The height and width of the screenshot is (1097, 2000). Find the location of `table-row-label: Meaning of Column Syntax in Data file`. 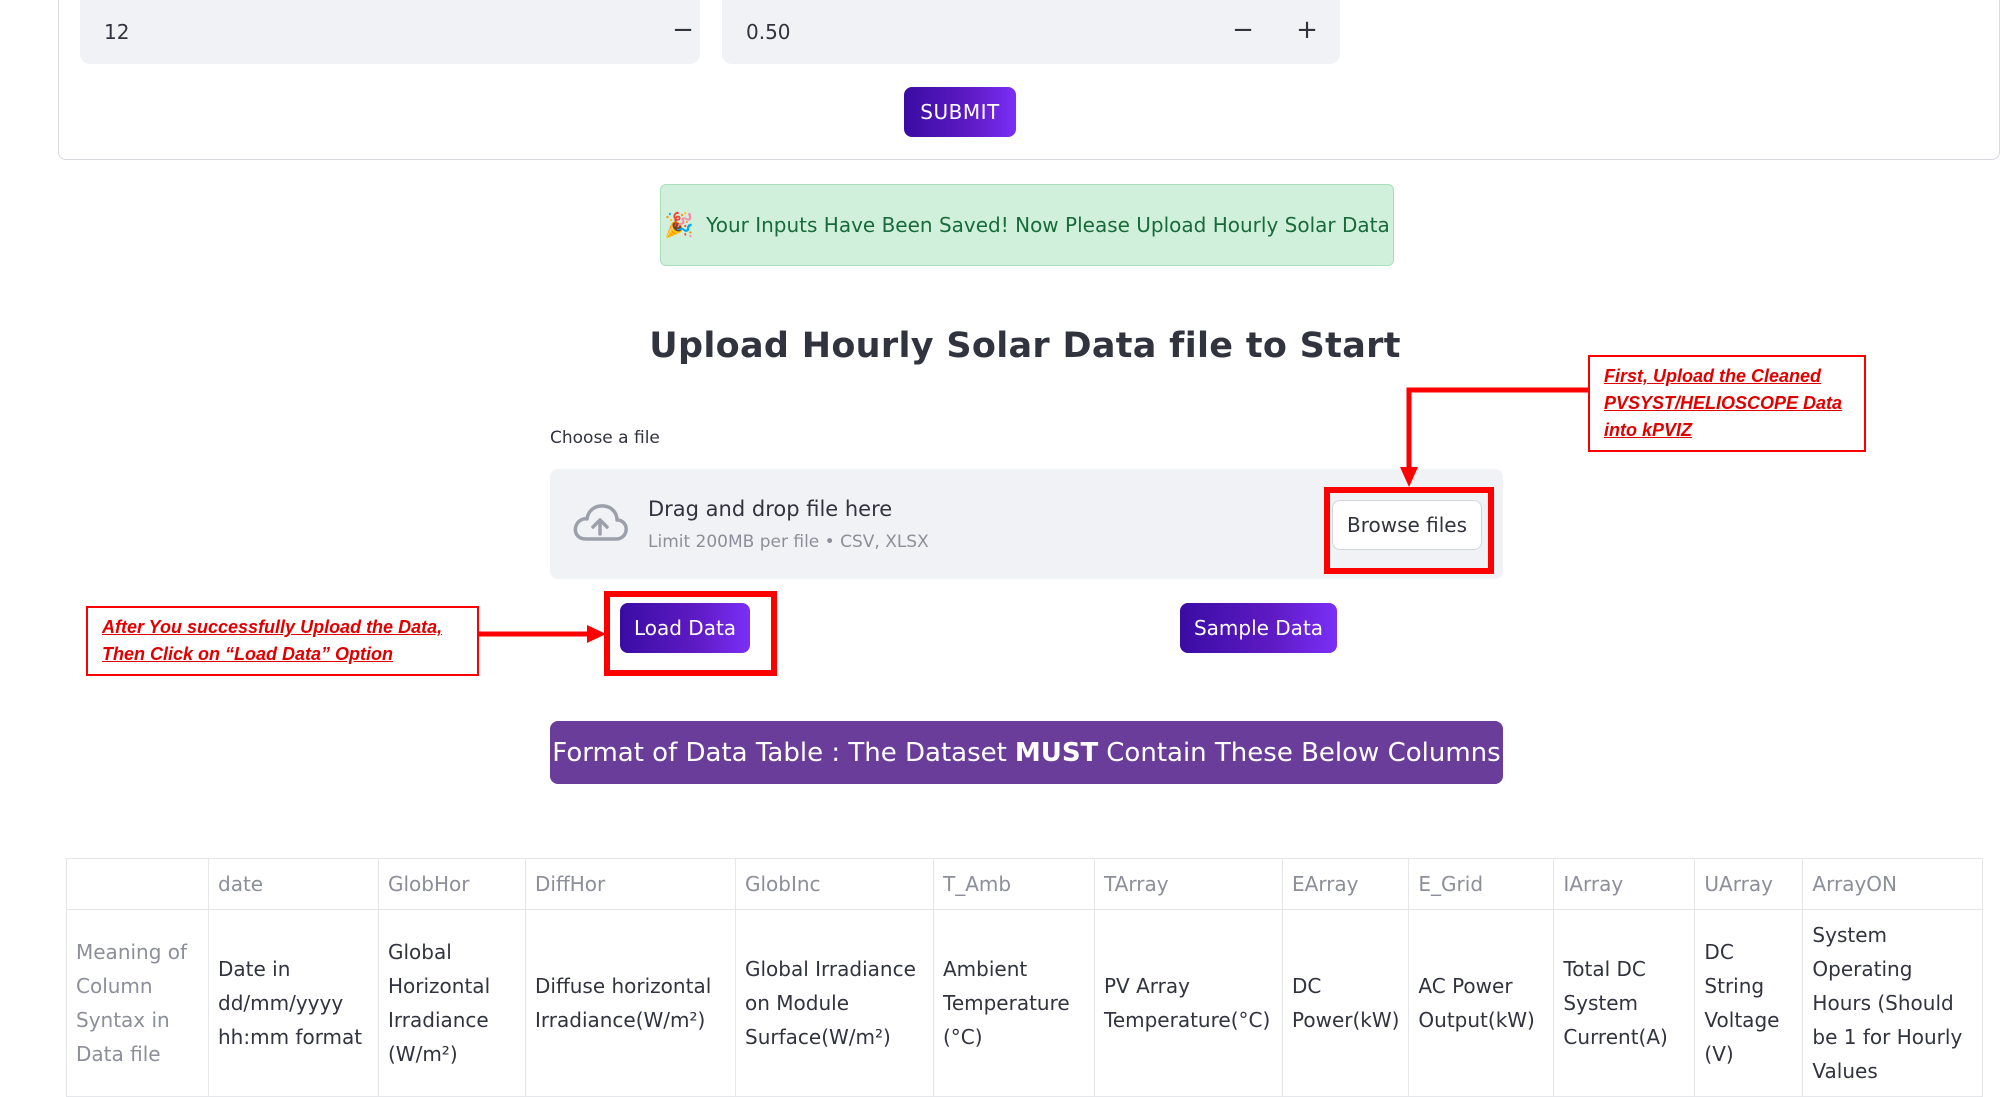

table-row-label: Meaning of Column Syntax in Data file is located at coordinates (137, 1003).